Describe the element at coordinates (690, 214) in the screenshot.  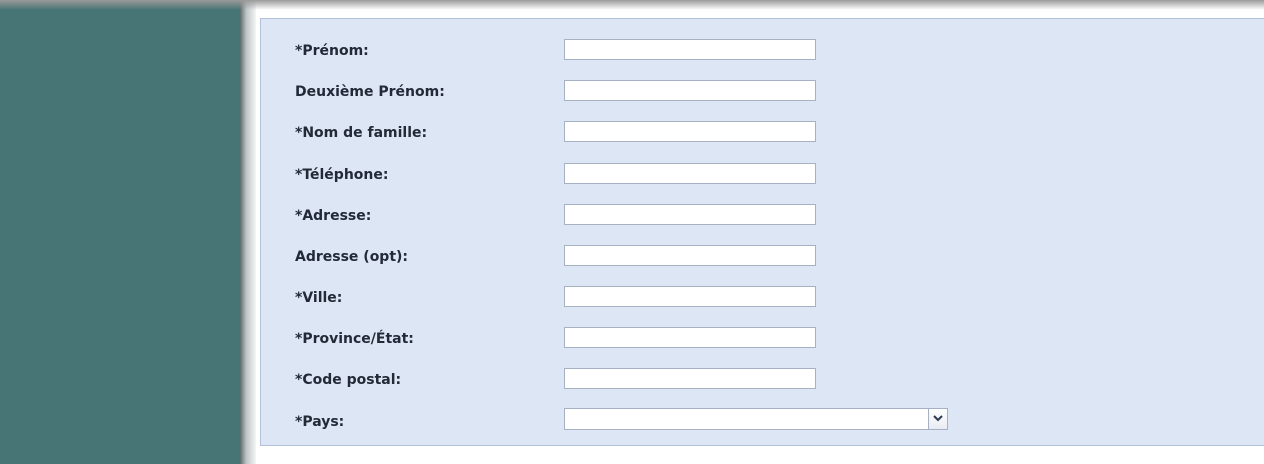
I see `address-input` at that location.